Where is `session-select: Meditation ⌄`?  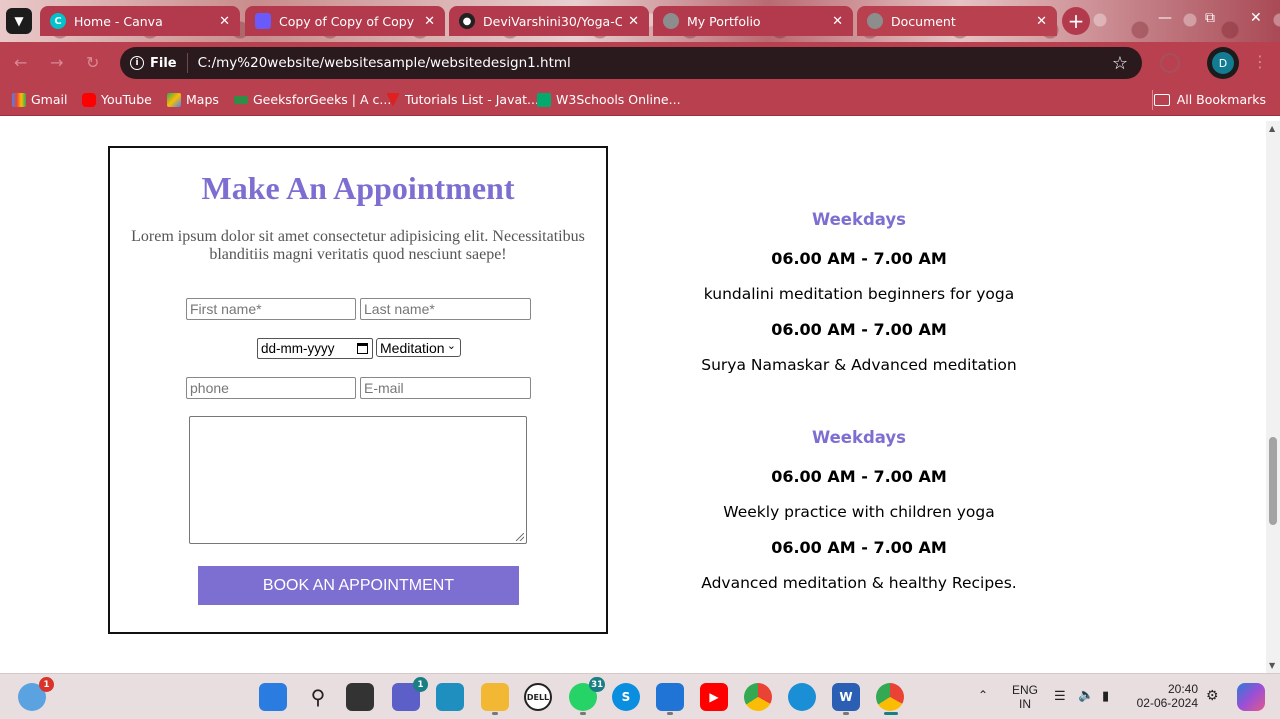 session-select: Meditation ⌄ is located at coordinates (418, 347).